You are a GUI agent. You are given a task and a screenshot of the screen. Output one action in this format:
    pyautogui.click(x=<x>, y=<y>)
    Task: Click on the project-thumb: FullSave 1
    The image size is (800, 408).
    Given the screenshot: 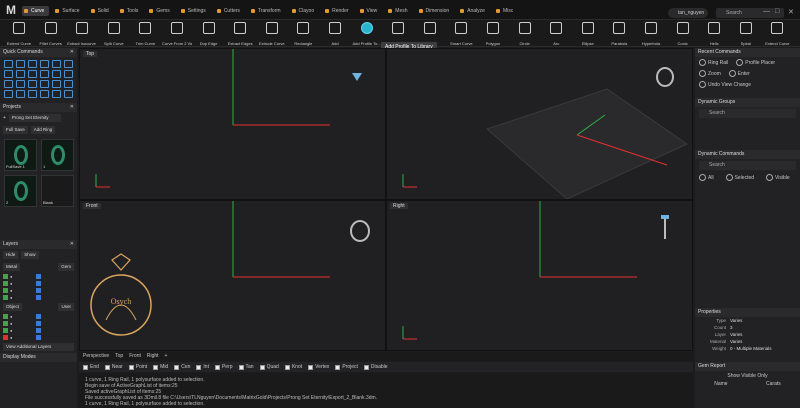 What is the action you would take?
    pyautogui.click(x=20, y=155)
    